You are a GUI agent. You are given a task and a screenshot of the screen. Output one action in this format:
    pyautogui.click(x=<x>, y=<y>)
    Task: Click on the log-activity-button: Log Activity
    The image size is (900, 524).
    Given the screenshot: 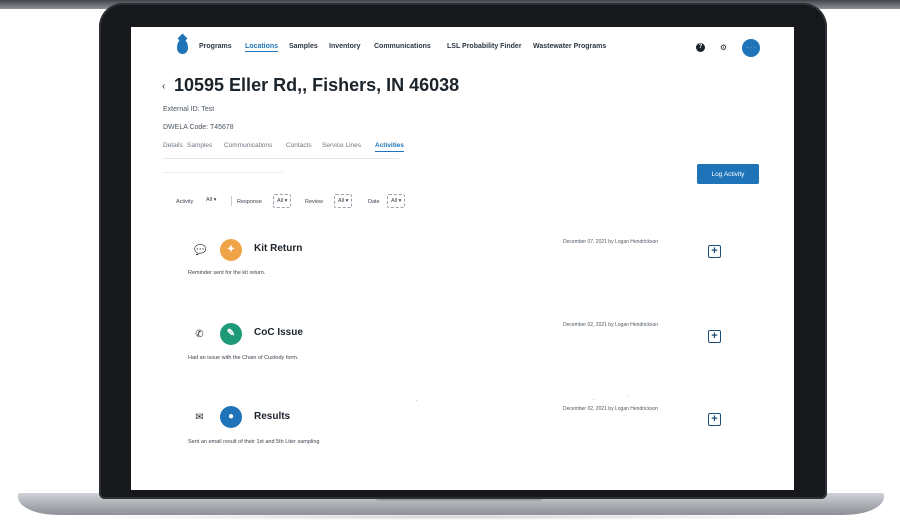 What is the action you would take?
    pyautogui.click(x=728, y=174)
    